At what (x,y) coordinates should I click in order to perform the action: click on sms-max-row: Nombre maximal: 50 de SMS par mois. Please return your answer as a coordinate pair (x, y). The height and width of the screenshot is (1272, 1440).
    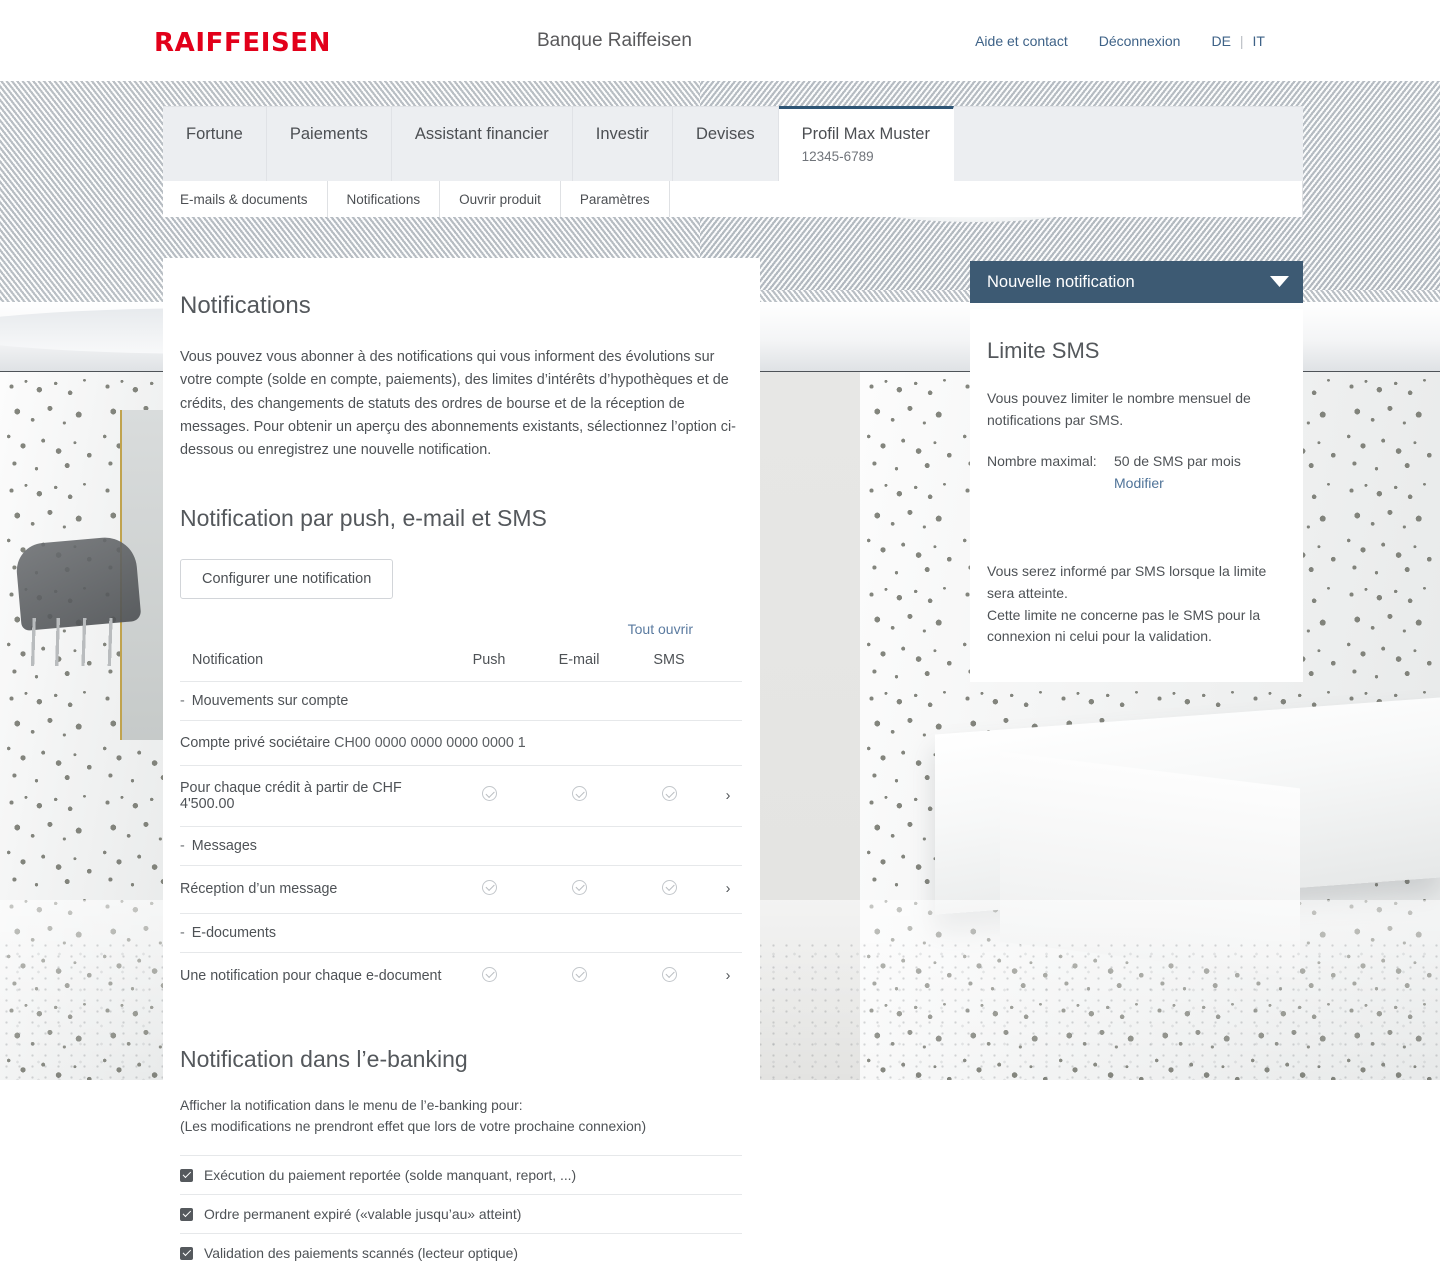
    Looking at the image, I should click on (1131, 461).